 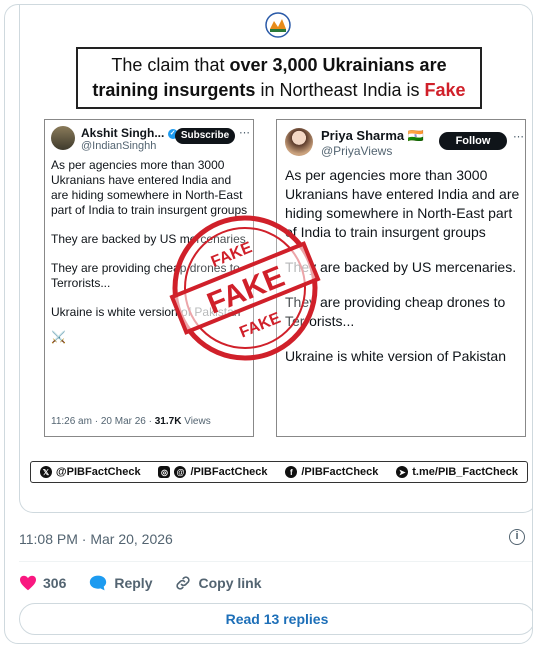 I want to click on social-facebook: f/PIBFactCheck, so click(x=331, y=472).